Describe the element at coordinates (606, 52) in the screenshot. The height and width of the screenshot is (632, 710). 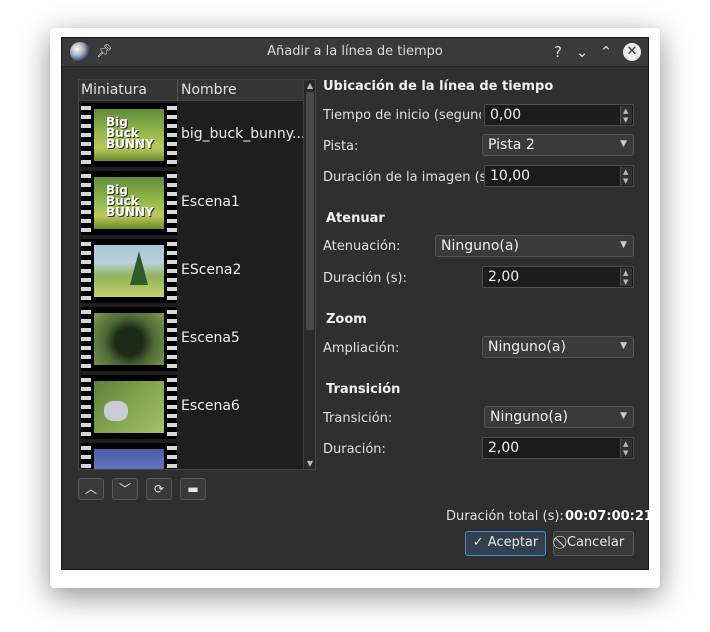
I see `maximize-button: ⌃` at that location.